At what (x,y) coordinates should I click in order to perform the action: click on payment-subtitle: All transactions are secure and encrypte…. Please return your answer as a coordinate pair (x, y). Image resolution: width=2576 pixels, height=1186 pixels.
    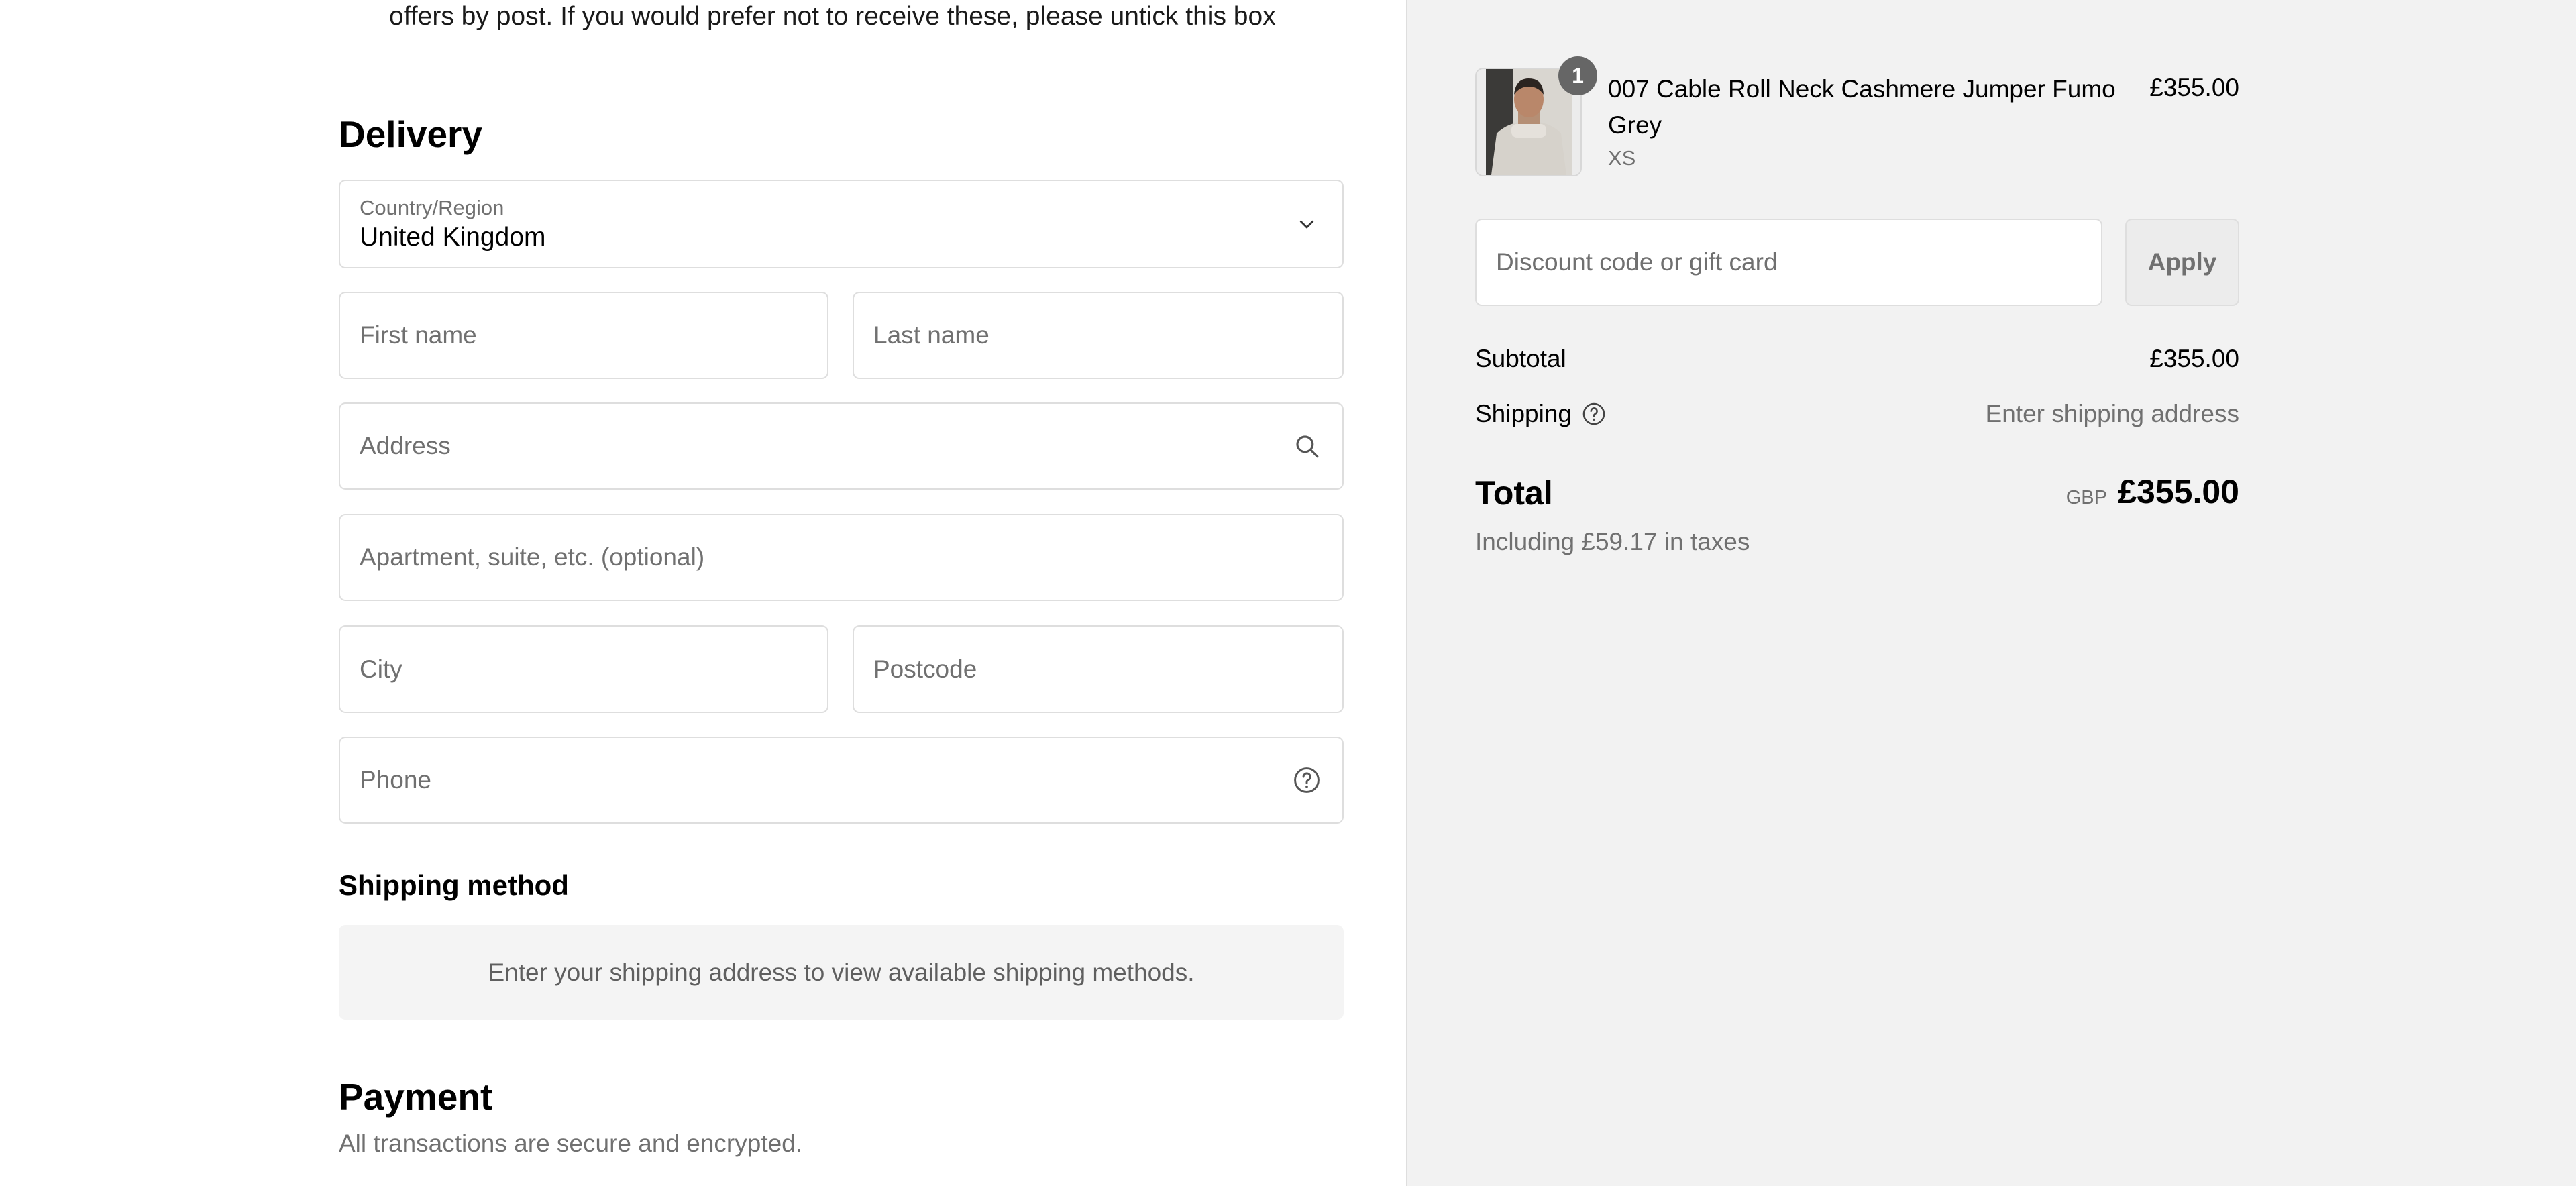
    Looking at the image, I should click on (571, 1143).